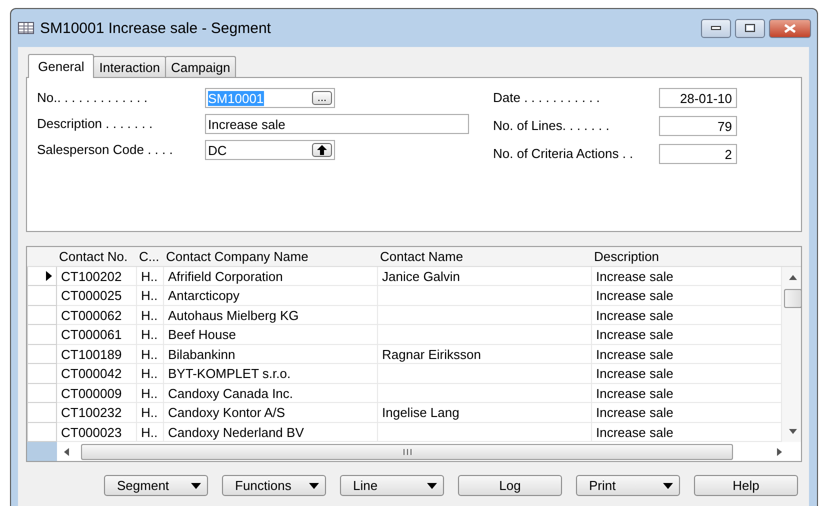 The height and width of the screenshot is (506, 825). Describe the element at coordinates (61, 66) in the screenshot. I see `tab: General` at that location.